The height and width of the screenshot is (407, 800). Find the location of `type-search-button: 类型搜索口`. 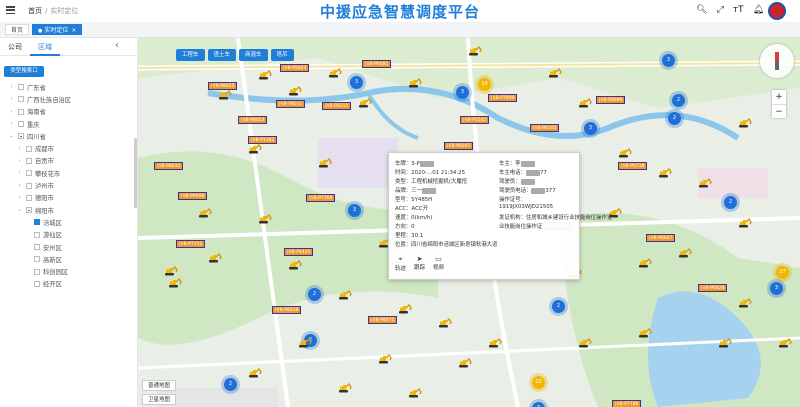

type-search-button: 类型搜索口 is located at coordinates (24, 71).